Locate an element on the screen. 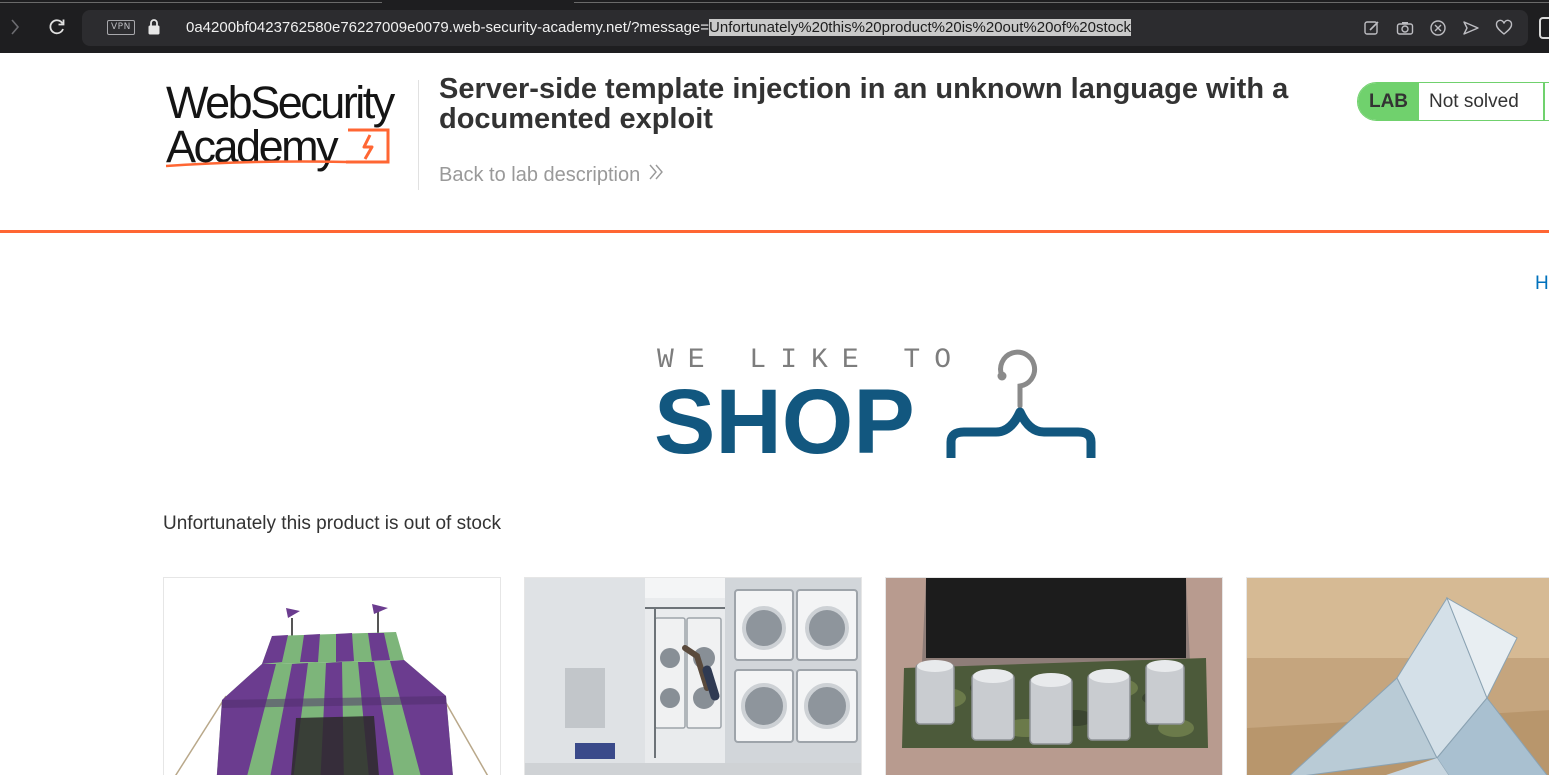 The width and height of the screenshot is (1549, 775). lab-status-text: Not solved is located at coordinates (1474, 101).